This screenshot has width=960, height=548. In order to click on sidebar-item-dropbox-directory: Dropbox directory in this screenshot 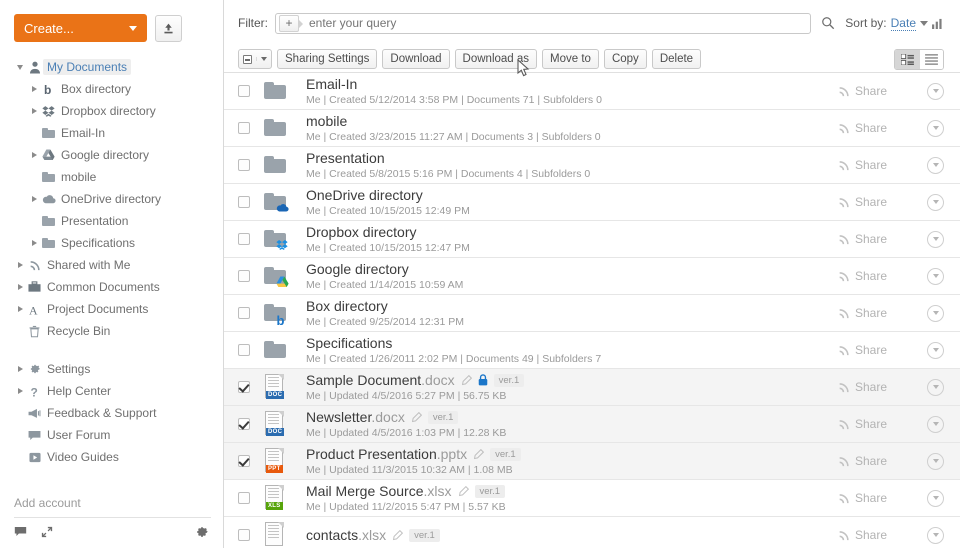, I will do `click(114, 111)`.